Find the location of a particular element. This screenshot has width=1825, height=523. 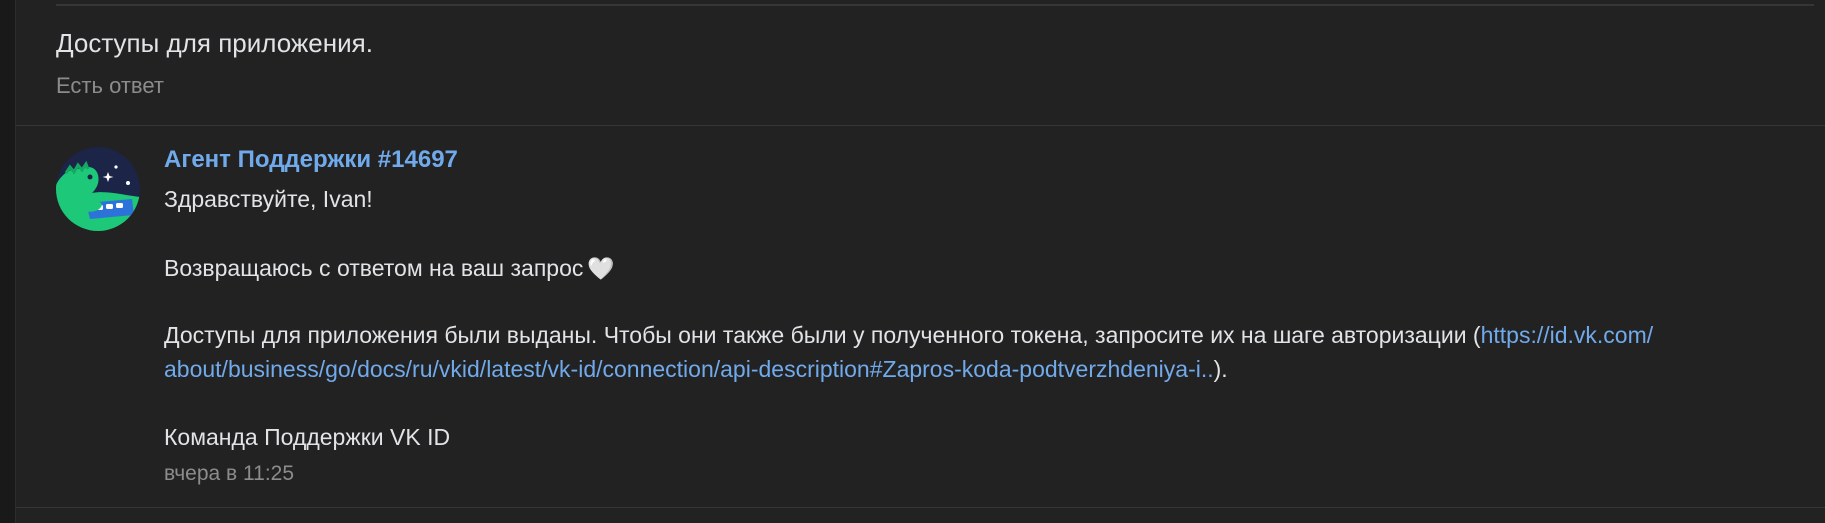

message-returning-line: Возвращаюсь с ответом на ваш запрос 🤍 is located at coordinates (389, 268).